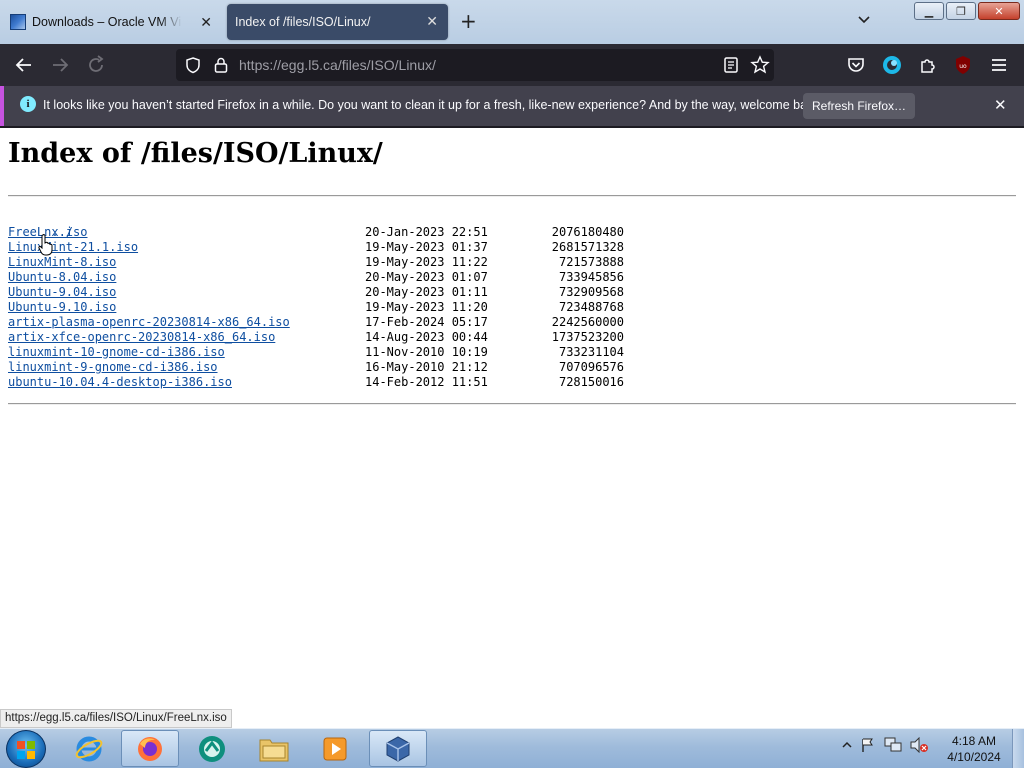 The image size is (1024, 768). Describe the element at coordinates (426, 277) in the screenshot. I see `file-date: 20-May-2023 01:07` at that location.